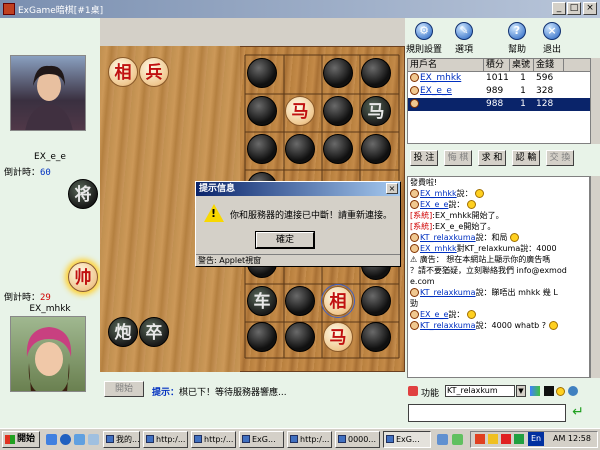 This screenshot has height=450, width=600. What do you see at coordinates (456, 204) in the screenshot?
I see `chat-text: 說：` at bounding box center [456, 204].